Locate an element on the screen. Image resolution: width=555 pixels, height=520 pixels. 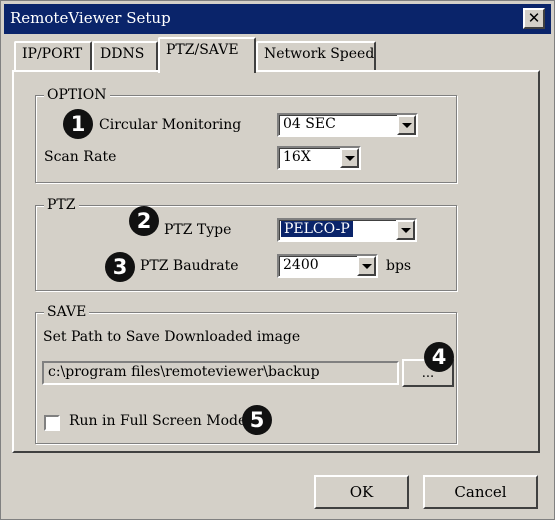
tab-ptz-save: PTZ/SAVE is located at coordinates (207, 55).